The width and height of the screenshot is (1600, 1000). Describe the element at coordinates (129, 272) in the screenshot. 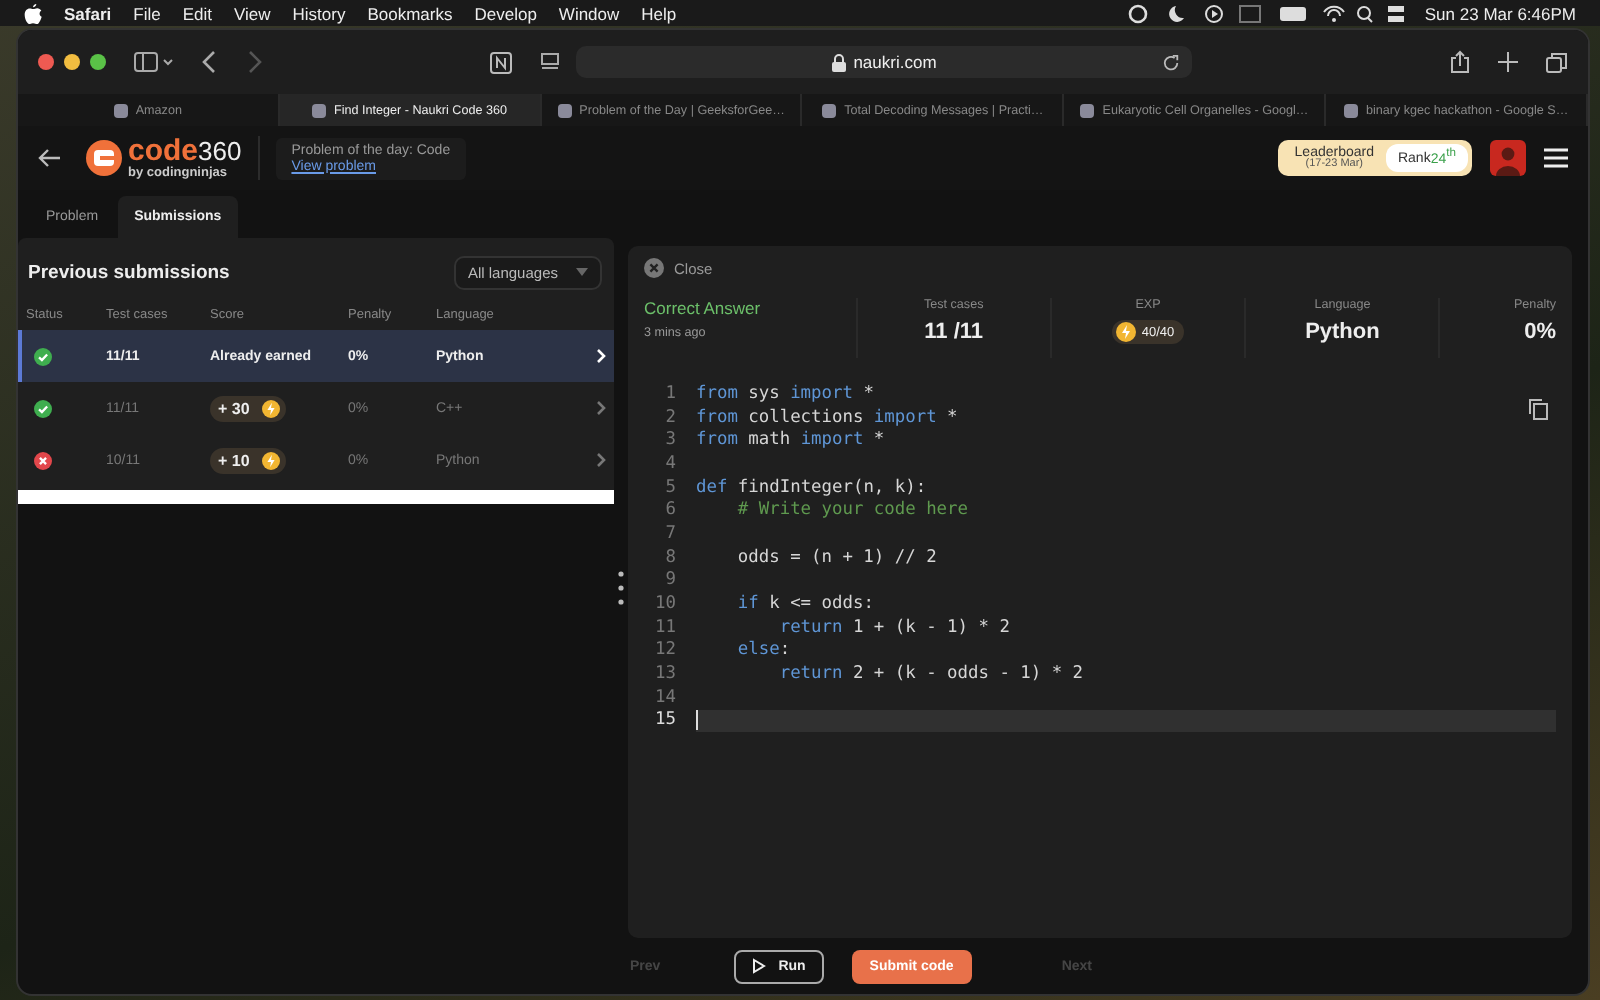

I see `panel-title: Previous submissions` at that location.